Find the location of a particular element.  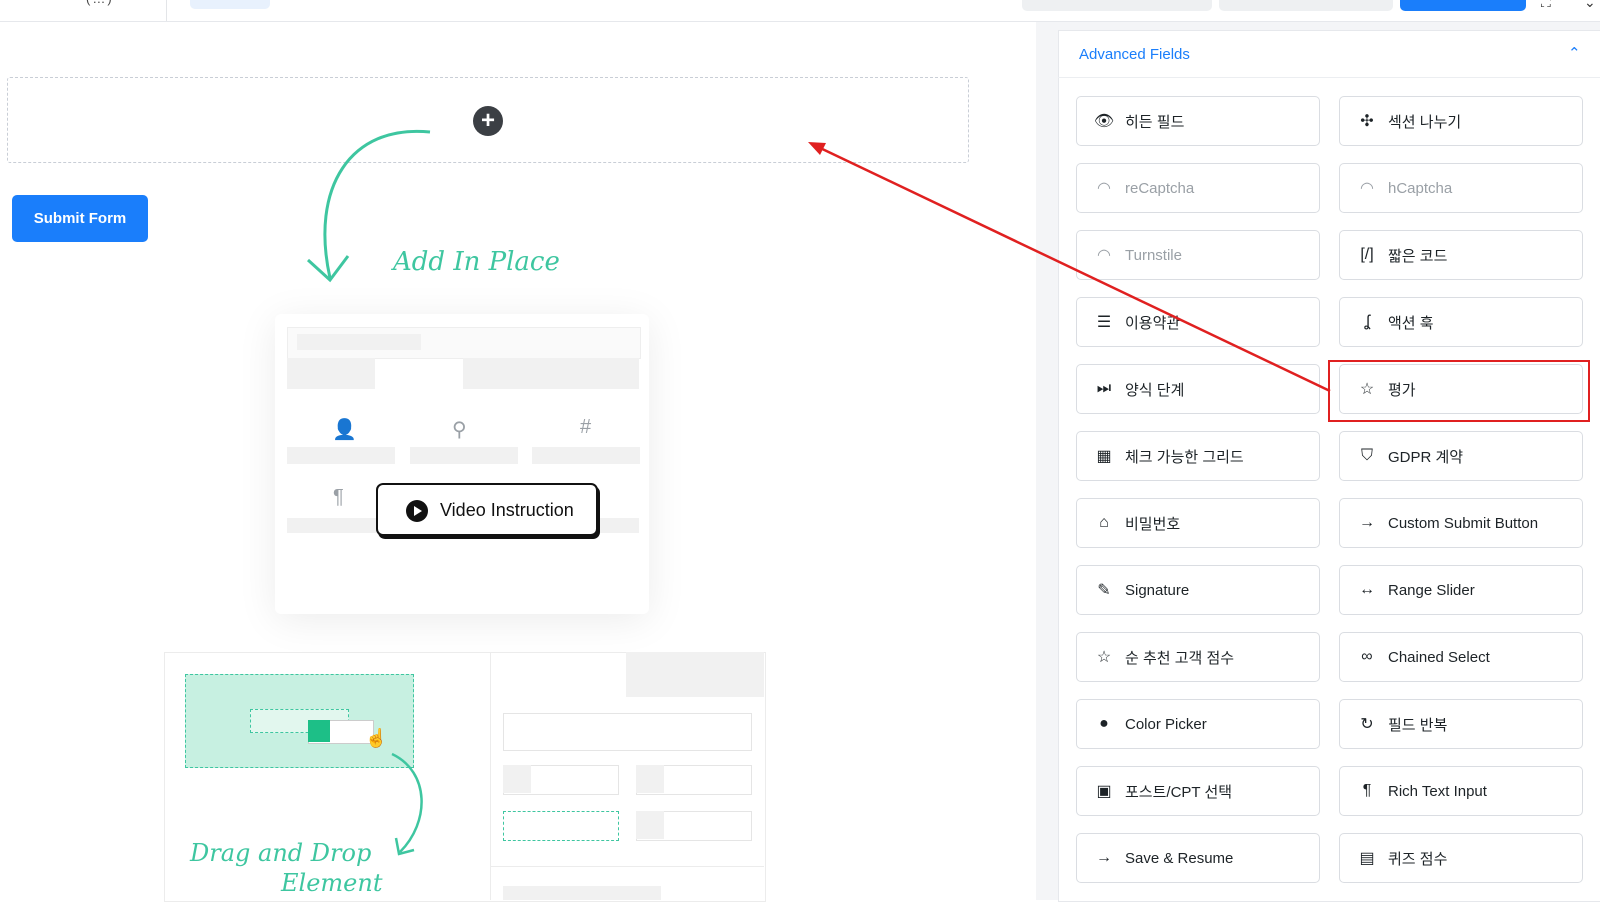

field-button-label: 액션 훅 is located at coordinates (1411, 323).